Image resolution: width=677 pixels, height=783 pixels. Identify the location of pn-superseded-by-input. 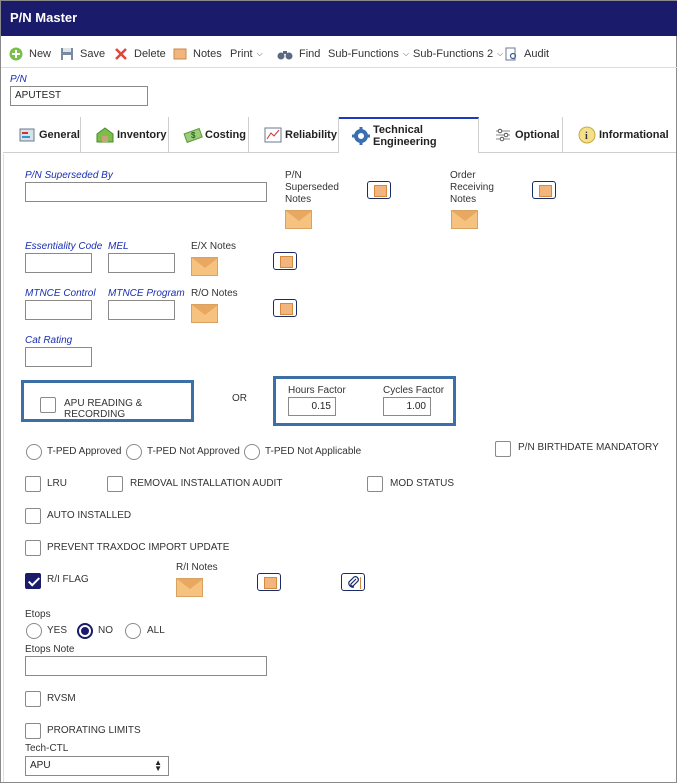
(146, 192).